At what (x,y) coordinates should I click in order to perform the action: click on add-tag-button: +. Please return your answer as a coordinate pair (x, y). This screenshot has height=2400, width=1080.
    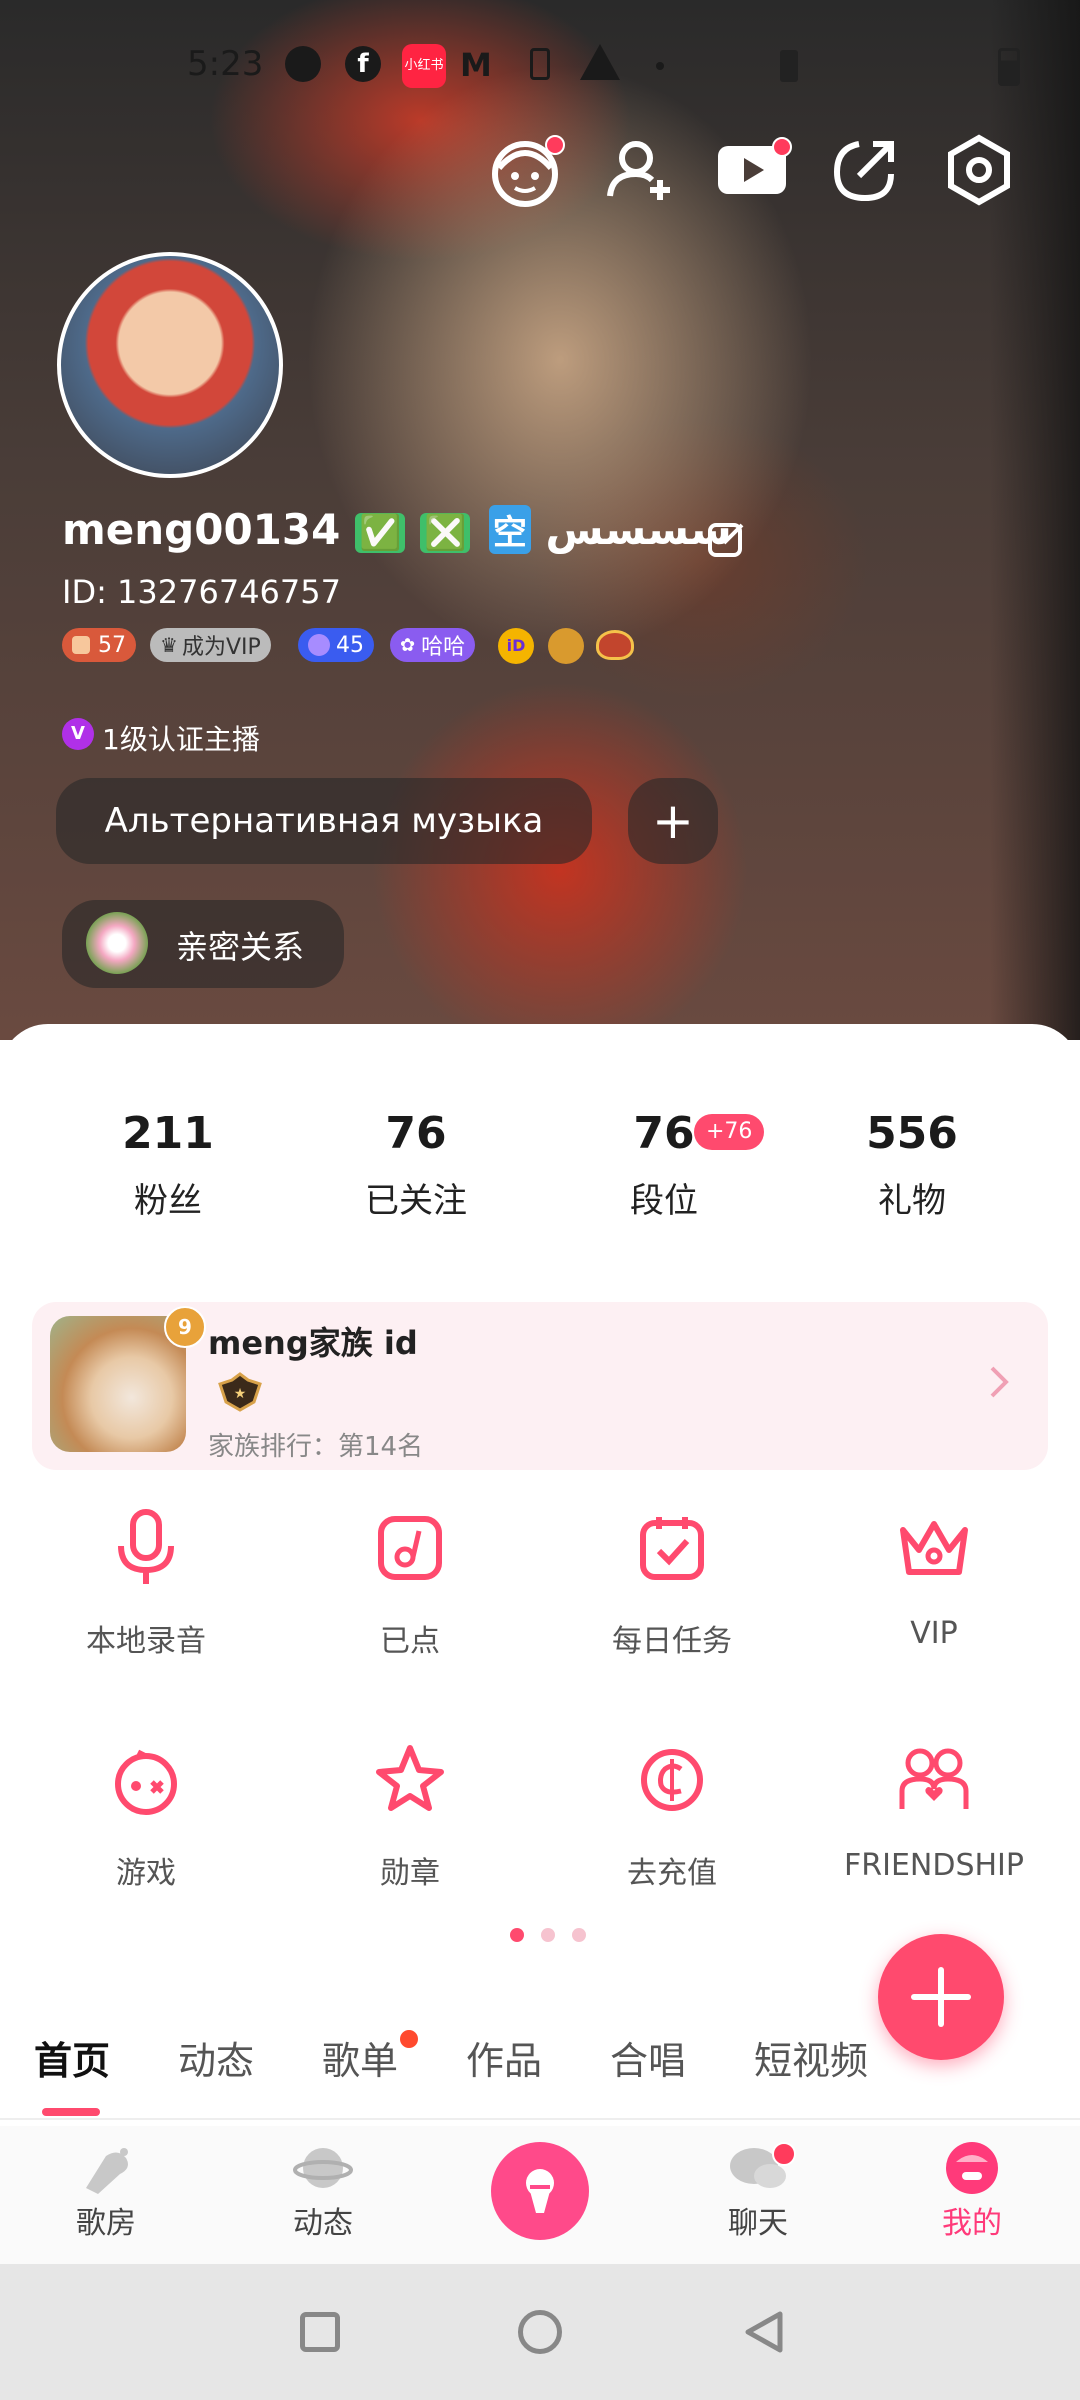
    Looking at the image, I should click on (673, 821).